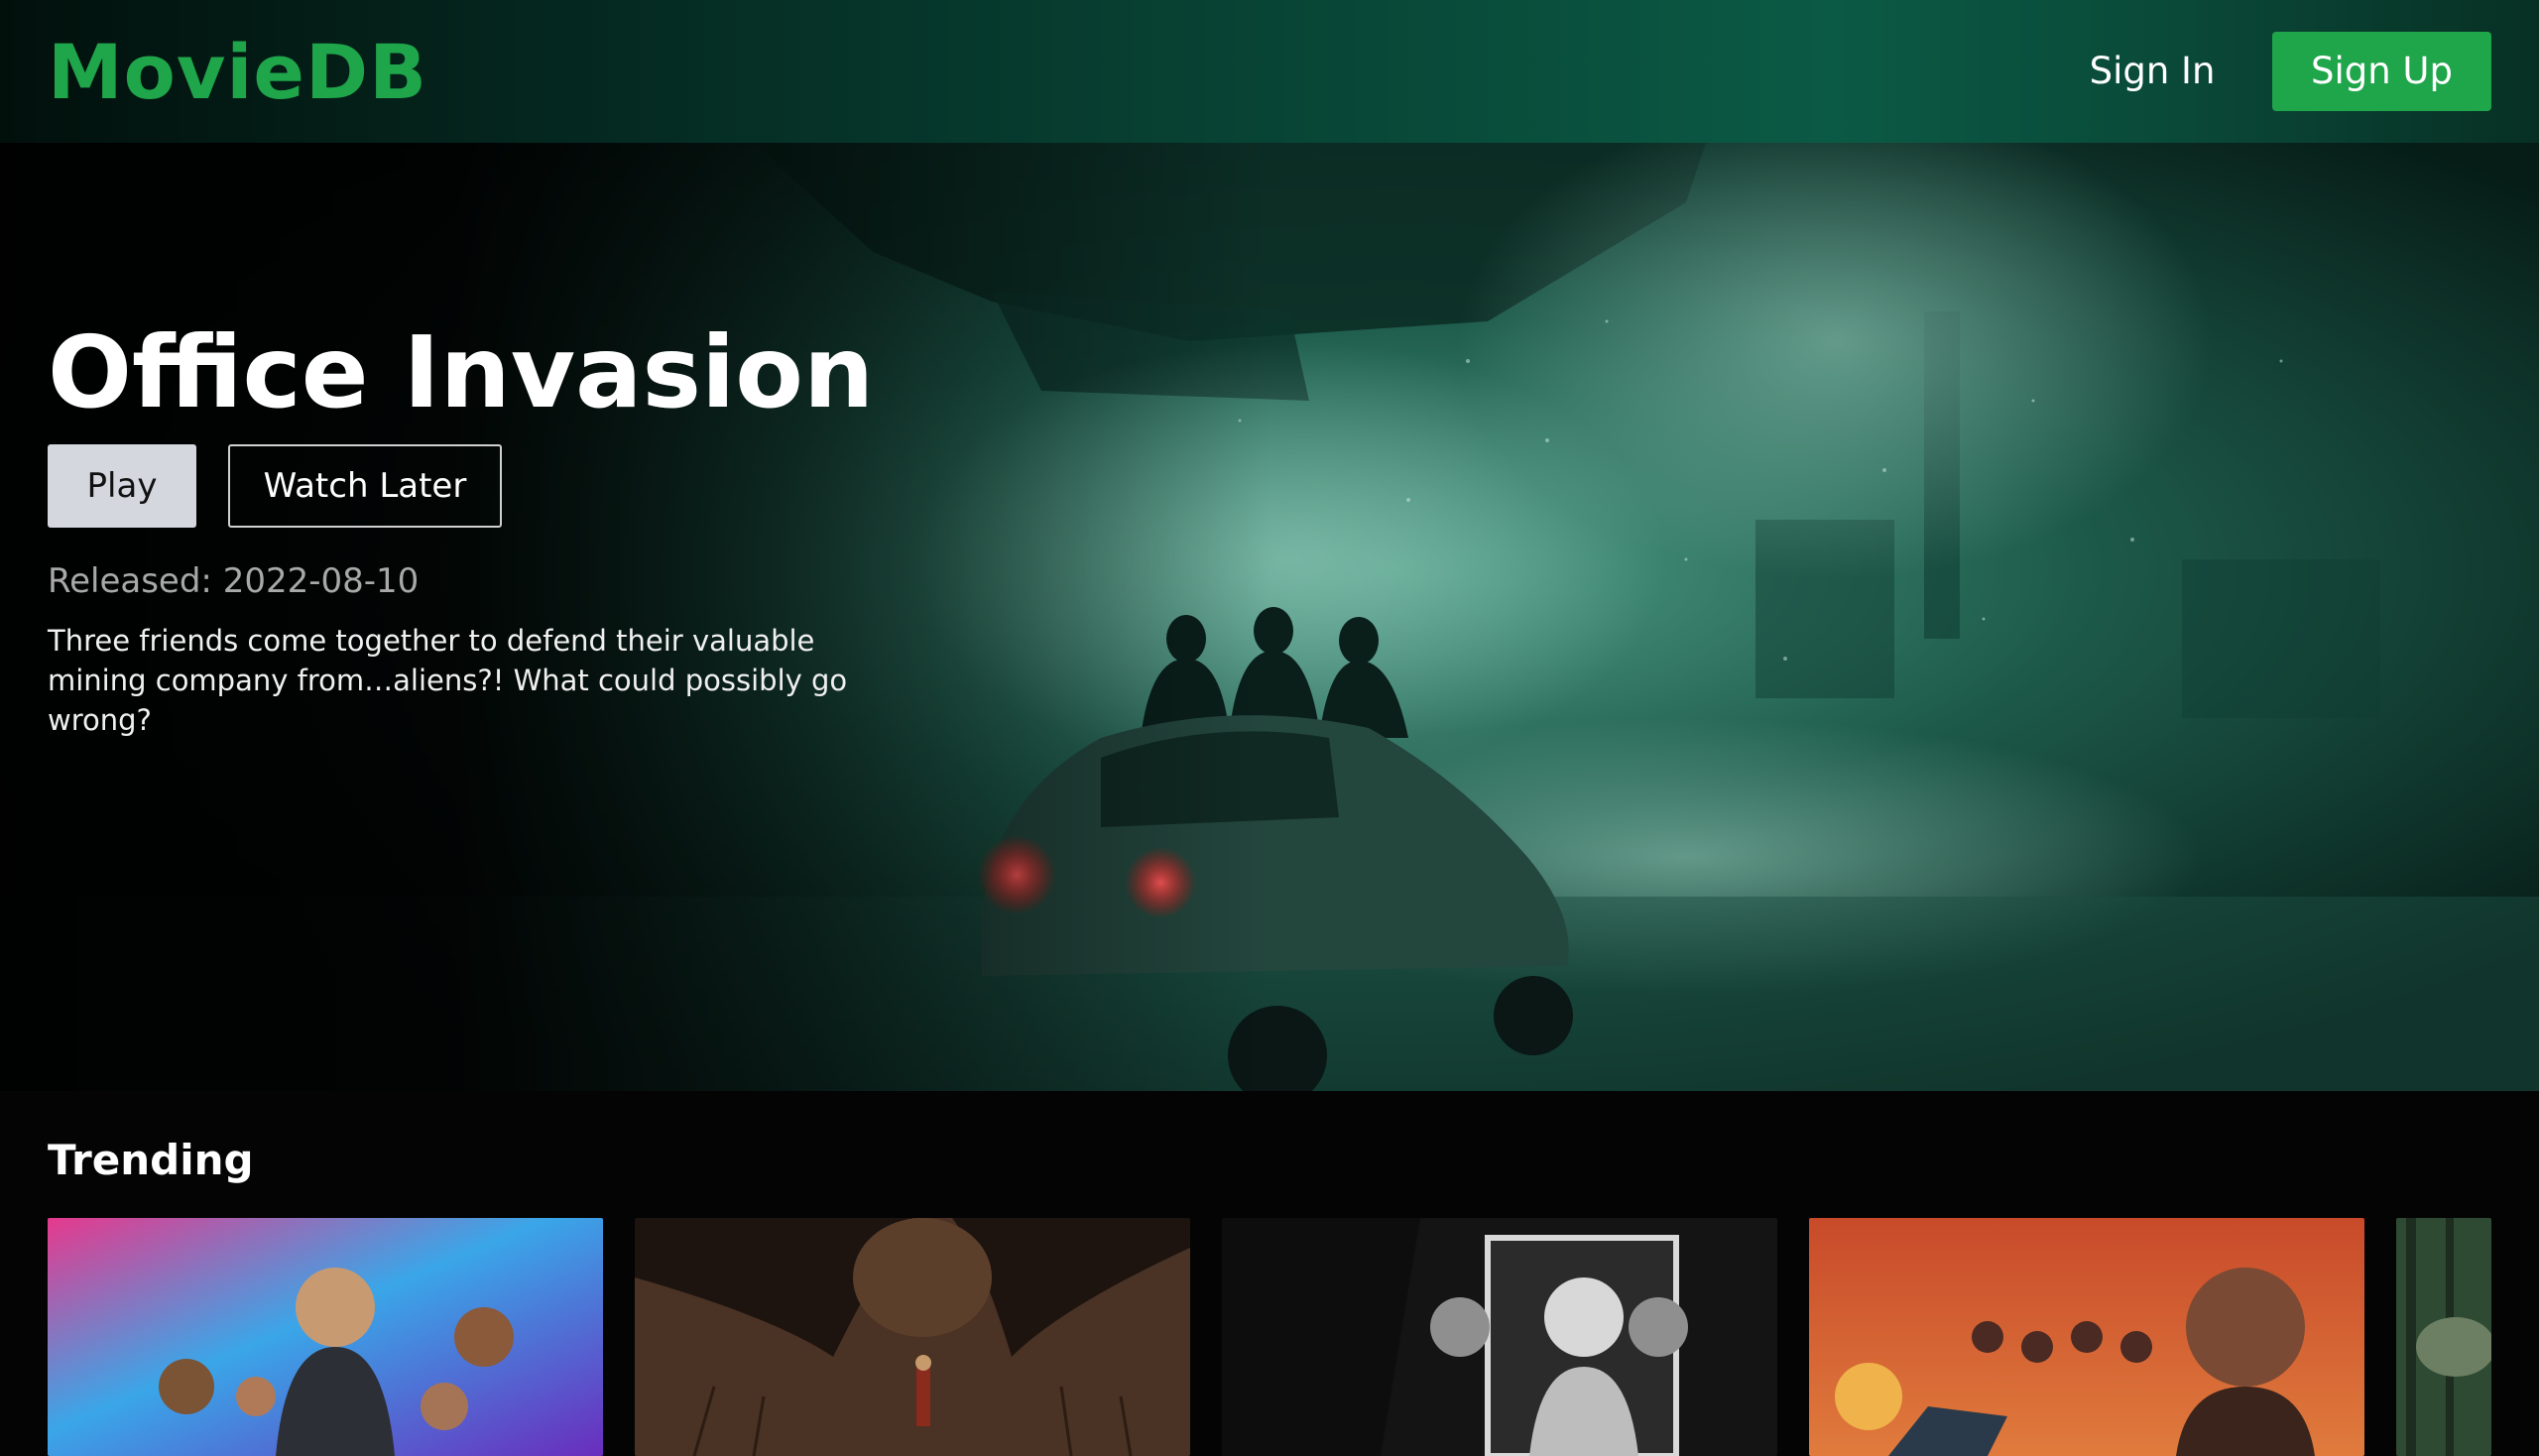 The image size is (2539, 1456). What do you see at coordinates (462, 372) in the screenshot?
I see `hero-title: Office Invasion` at bounding box center [462, 372].